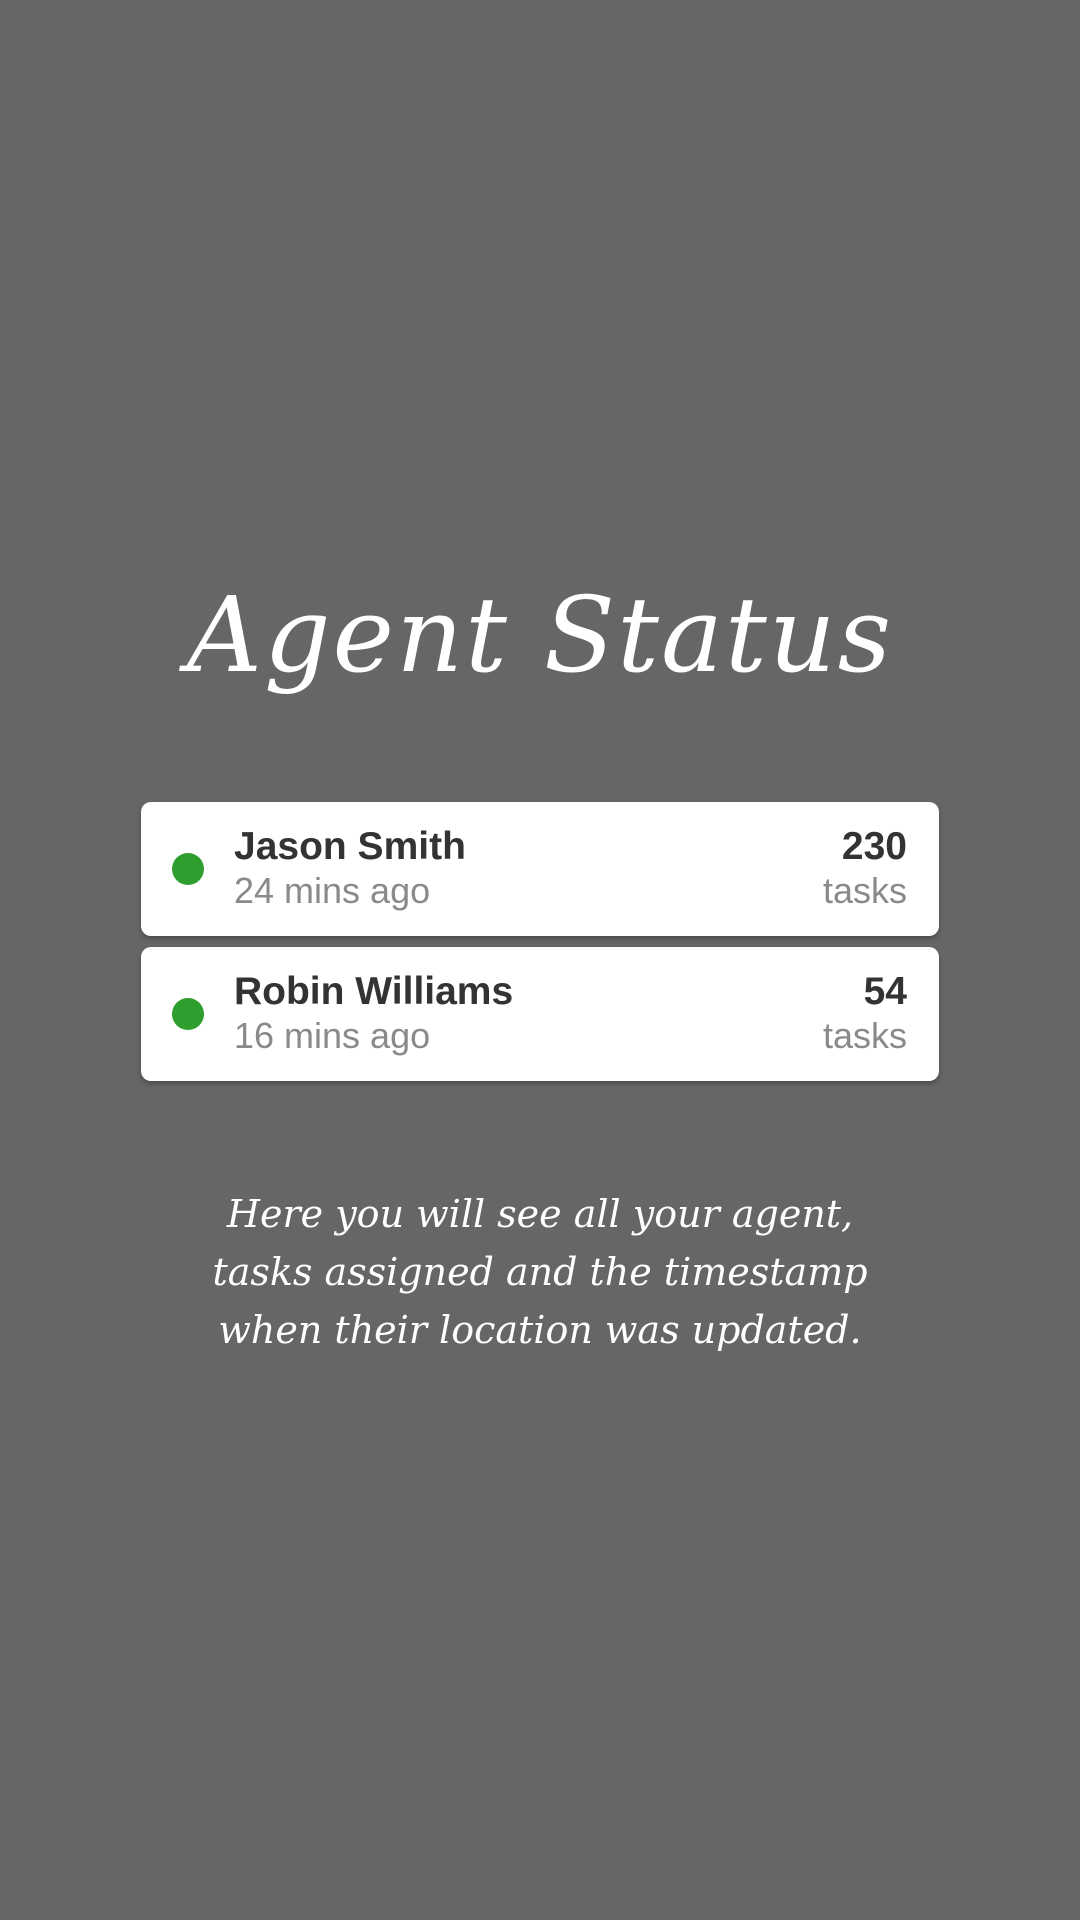 The image size is (1080, 1920). I want to click on agent-name: Jason Smith, so click(350, 846).